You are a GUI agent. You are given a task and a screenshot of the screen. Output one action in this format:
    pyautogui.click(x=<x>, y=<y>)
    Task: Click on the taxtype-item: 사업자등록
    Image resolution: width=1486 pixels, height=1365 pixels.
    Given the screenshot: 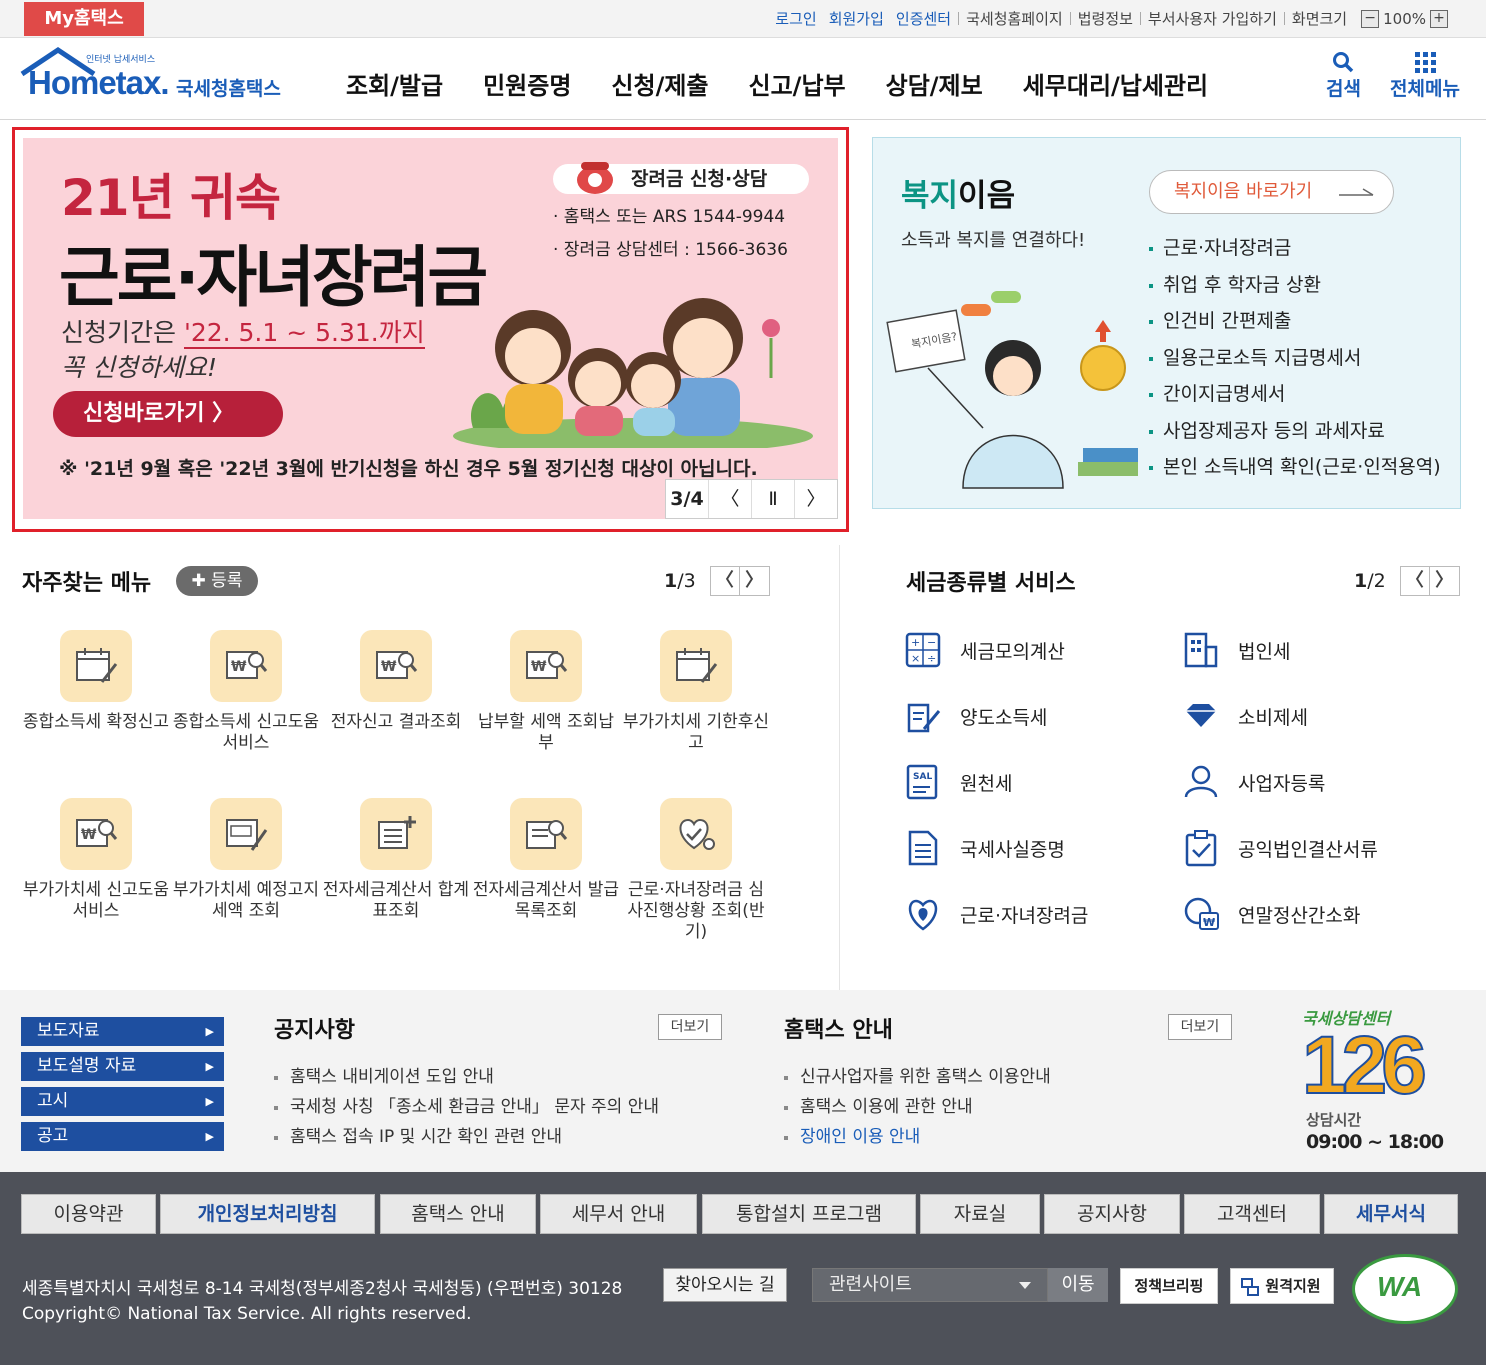 What is the action you would take?
    pyautogui.click(x=1253, y=782)
    